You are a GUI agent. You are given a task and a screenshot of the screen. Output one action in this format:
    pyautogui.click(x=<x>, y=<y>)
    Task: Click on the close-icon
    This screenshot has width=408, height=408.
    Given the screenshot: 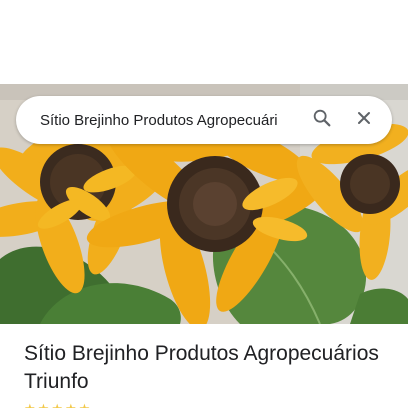 What is the action you would take?
    pyautogui.click(x=364, y=120)
    